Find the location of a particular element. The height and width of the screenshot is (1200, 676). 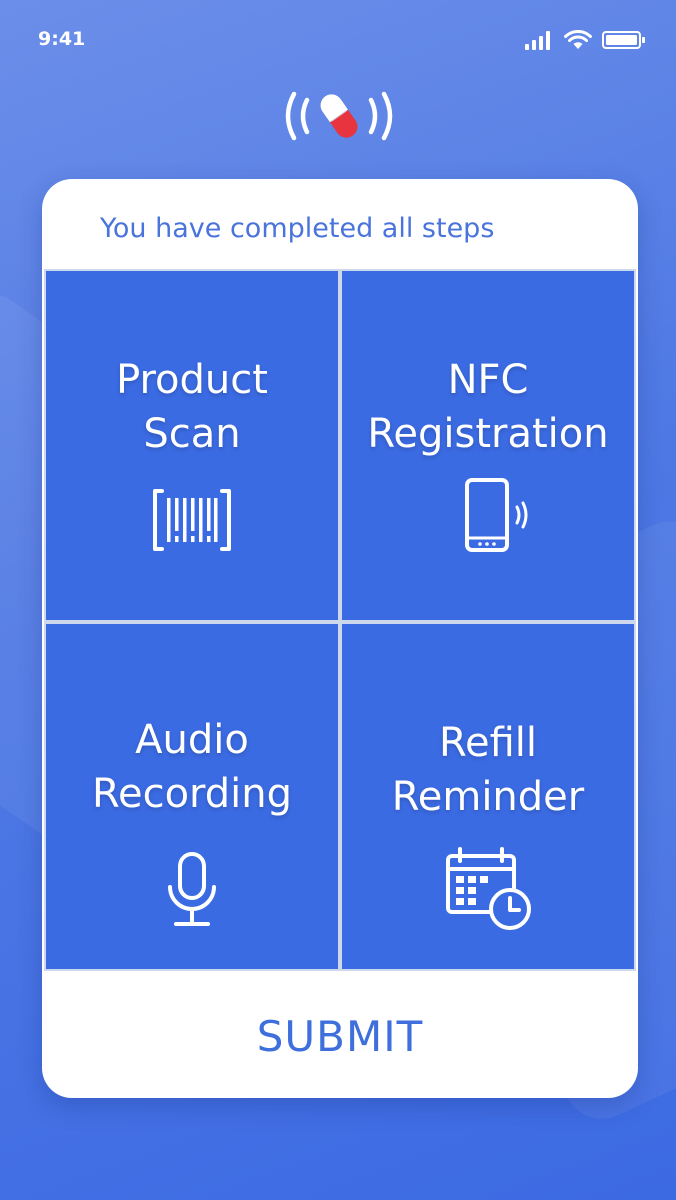

tile-title-line2: Reminder is located at coordinates (488, 797).